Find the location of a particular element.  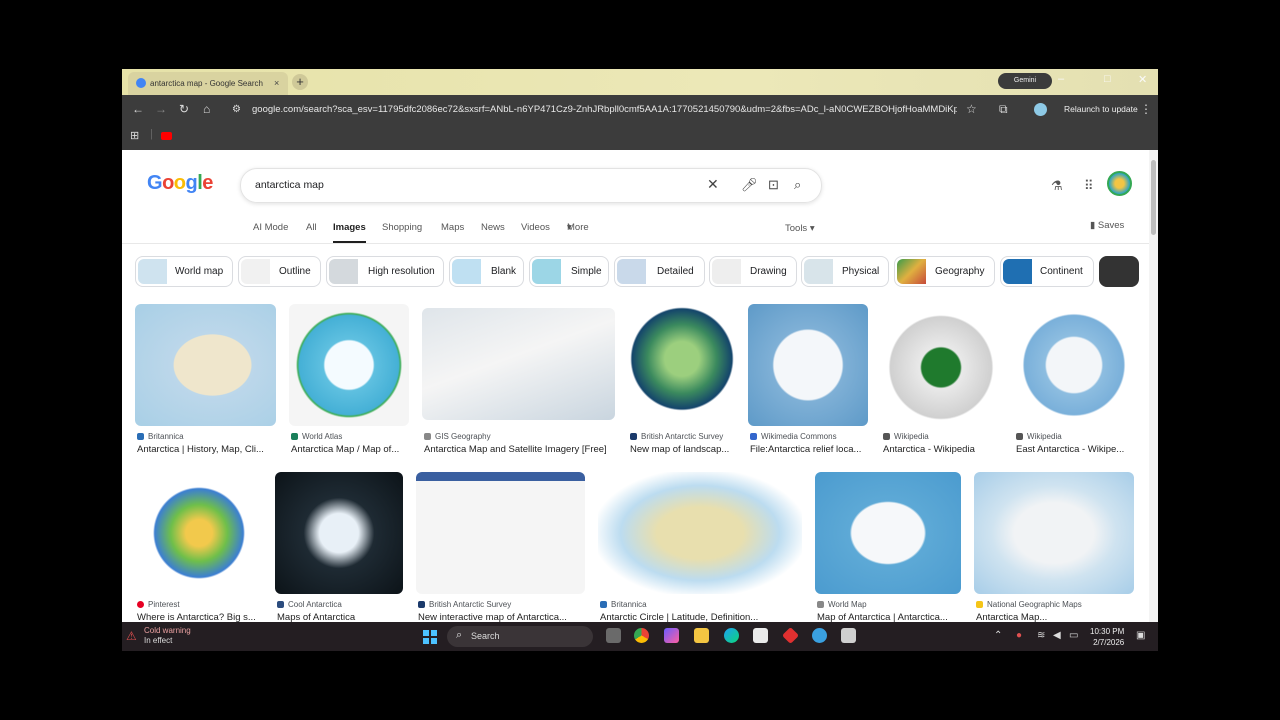

edge-icon is located at coordinates (731, 635).